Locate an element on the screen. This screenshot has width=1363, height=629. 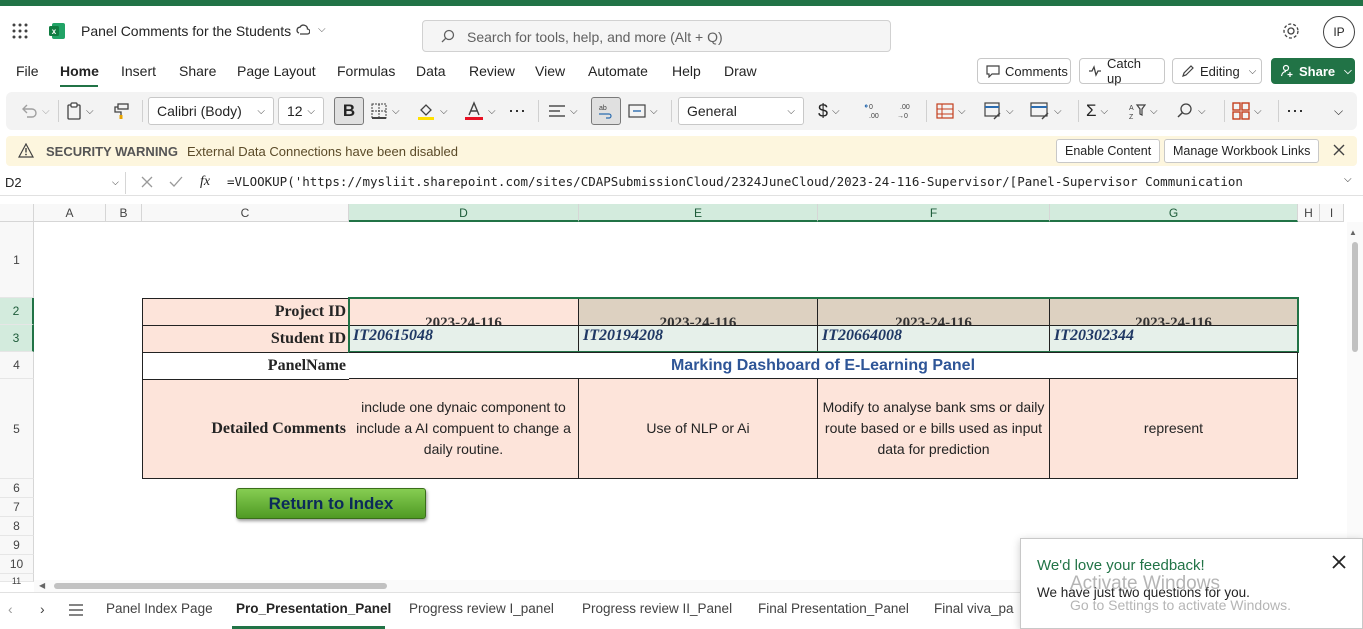
column-header-a: A is located at coordinates (70, 213).